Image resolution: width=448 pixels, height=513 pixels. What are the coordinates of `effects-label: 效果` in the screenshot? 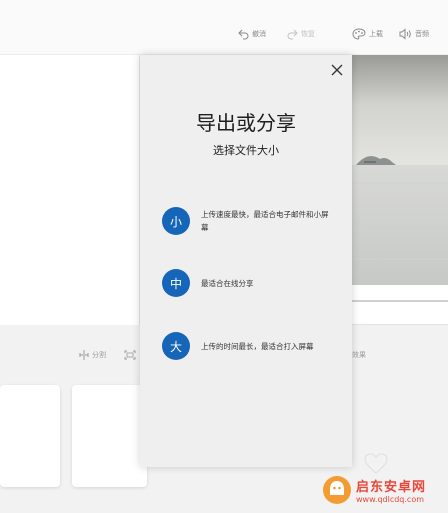 It's located at (359, 355).